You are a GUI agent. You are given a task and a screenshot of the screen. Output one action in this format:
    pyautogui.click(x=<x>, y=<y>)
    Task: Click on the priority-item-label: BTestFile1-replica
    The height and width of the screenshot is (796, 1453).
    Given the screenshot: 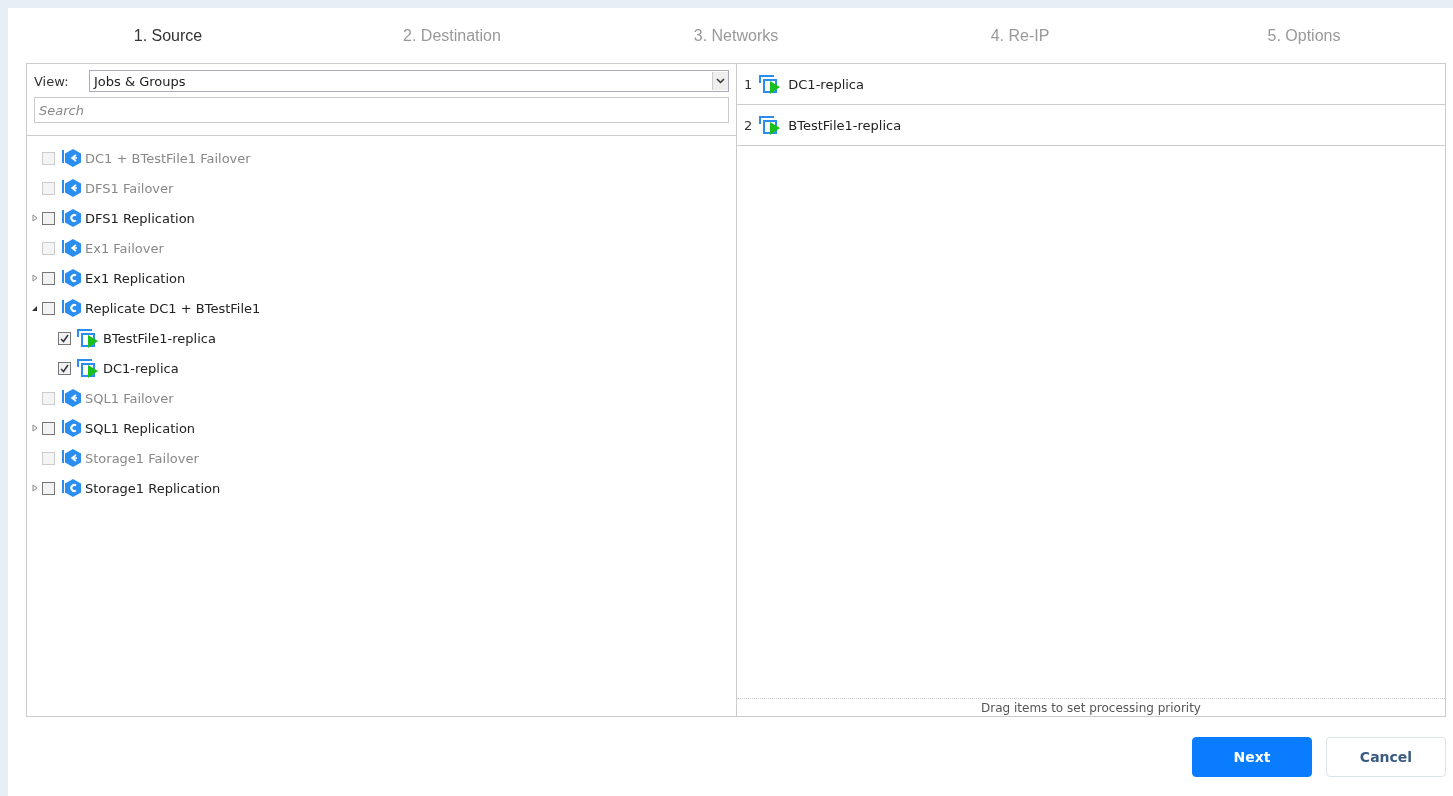 What is the action you would take?
    pyautogui.click(x=845, y=125)
    